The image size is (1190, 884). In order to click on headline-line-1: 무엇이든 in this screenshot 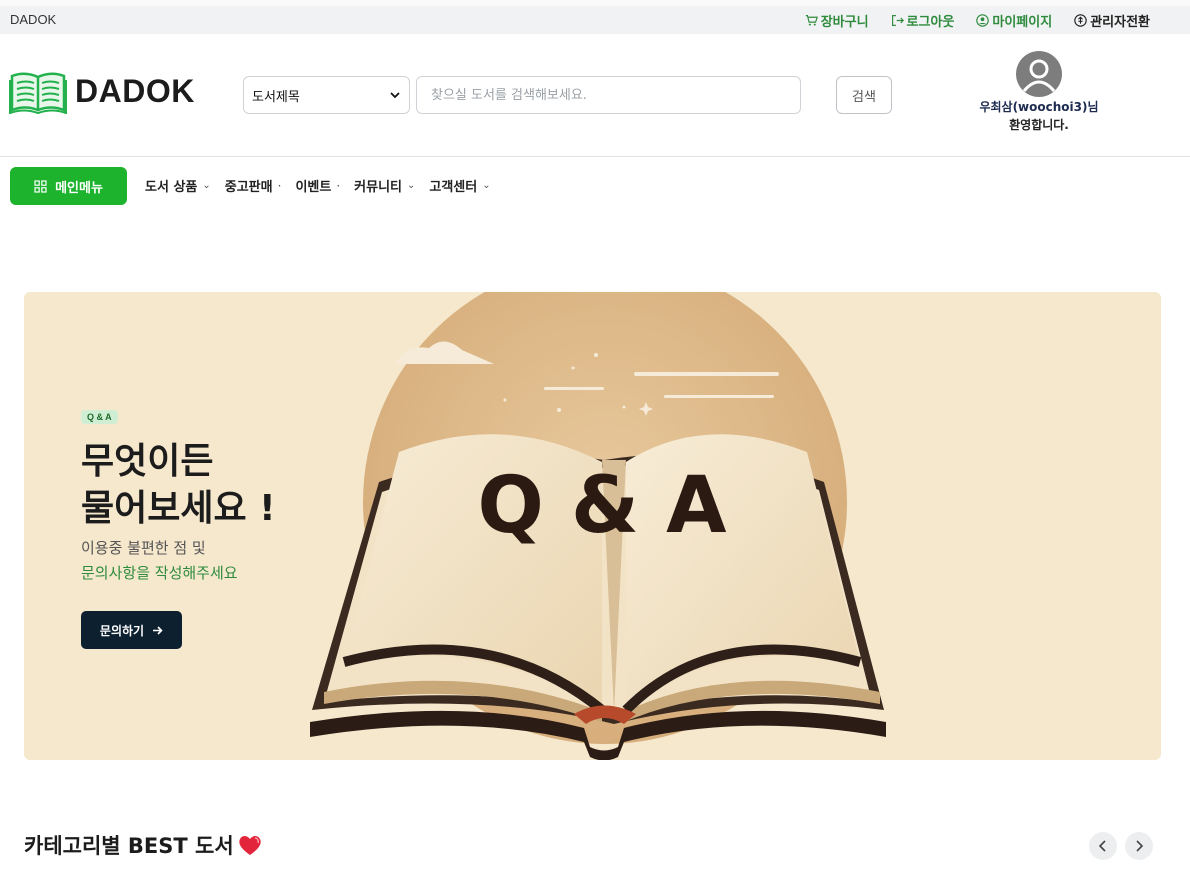, I will do `click(147, 461)`.